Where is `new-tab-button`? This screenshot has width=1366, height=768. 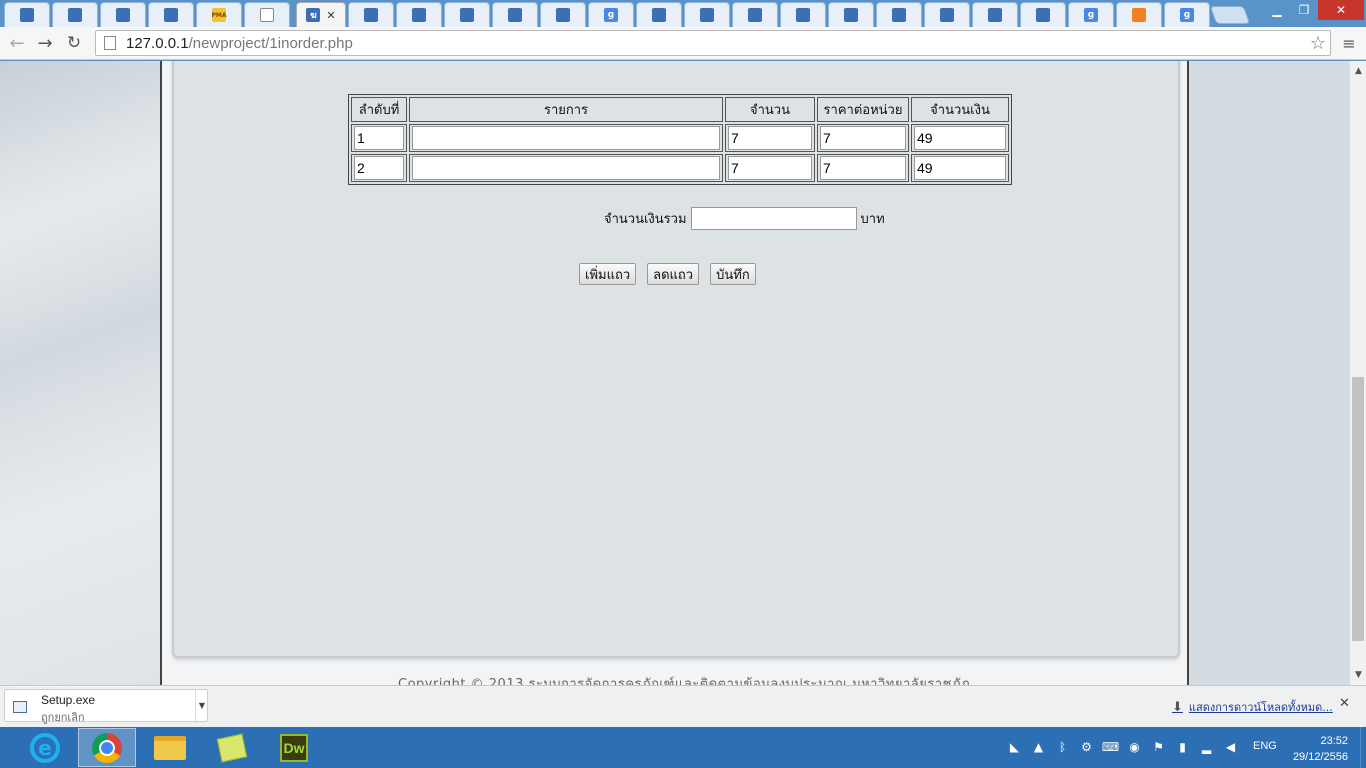 new-tab-button is located at coordinates (1230, 15).